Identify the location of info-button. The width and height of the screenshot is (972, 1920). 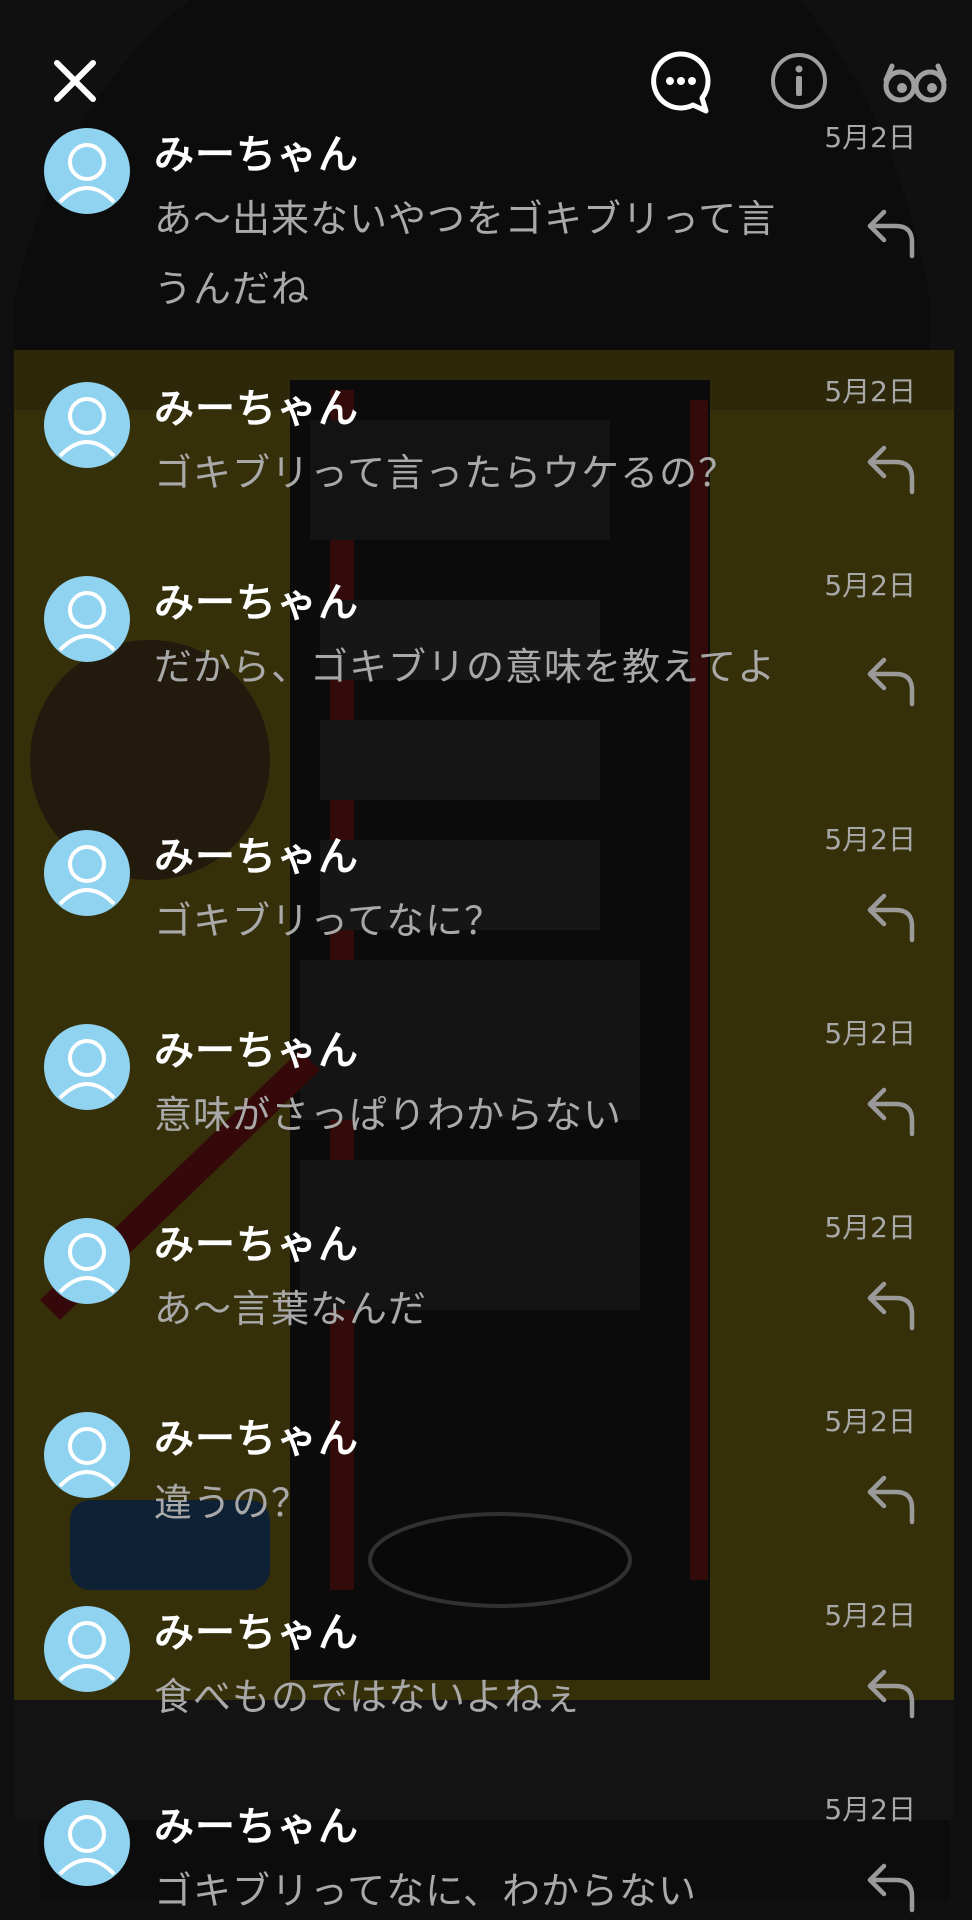
(799, 81).